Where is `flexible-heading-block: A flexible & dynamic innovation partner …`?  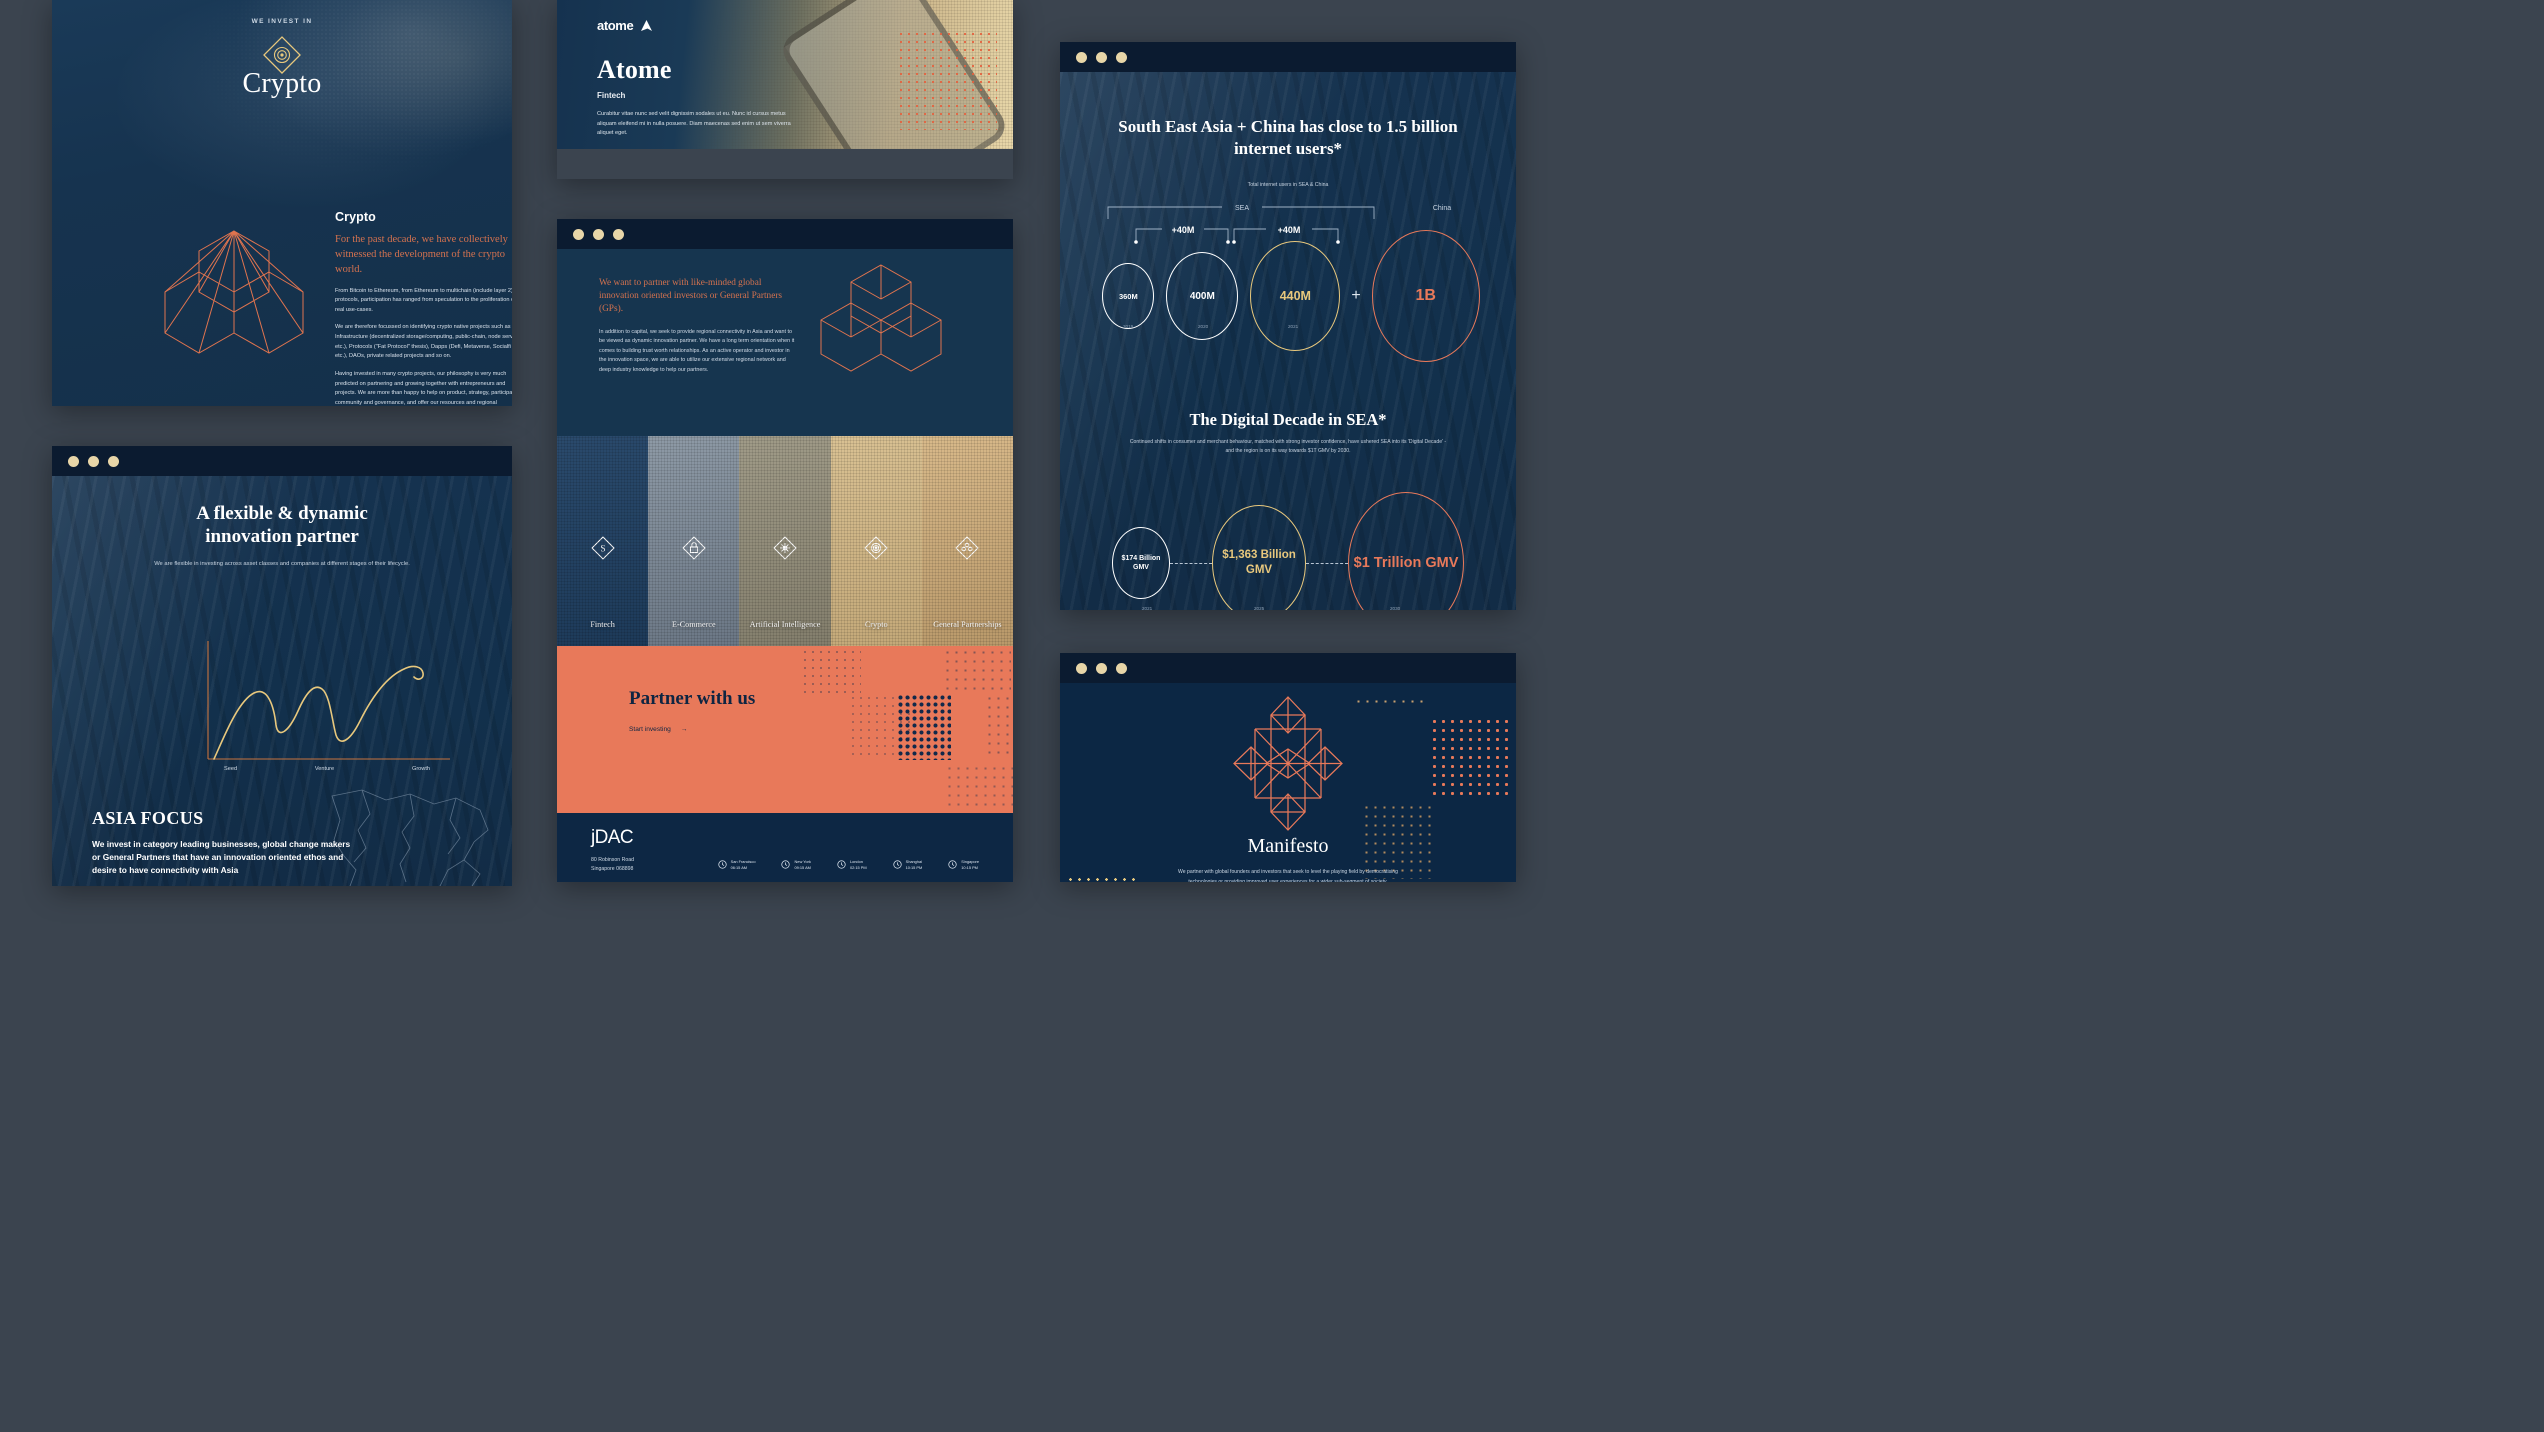
flexible-heading-block: A flexible & dynamic innovation partner … is located at coordinates (282, 536).